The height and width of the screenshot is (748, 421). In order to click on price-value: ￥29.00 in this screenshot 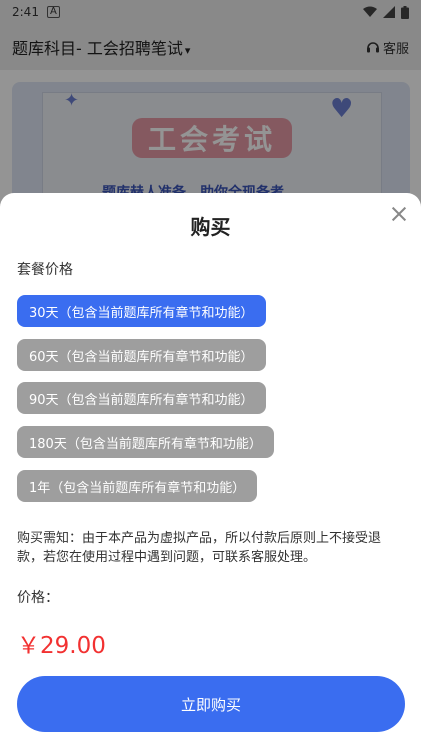, I will do `click(61, 646)`.